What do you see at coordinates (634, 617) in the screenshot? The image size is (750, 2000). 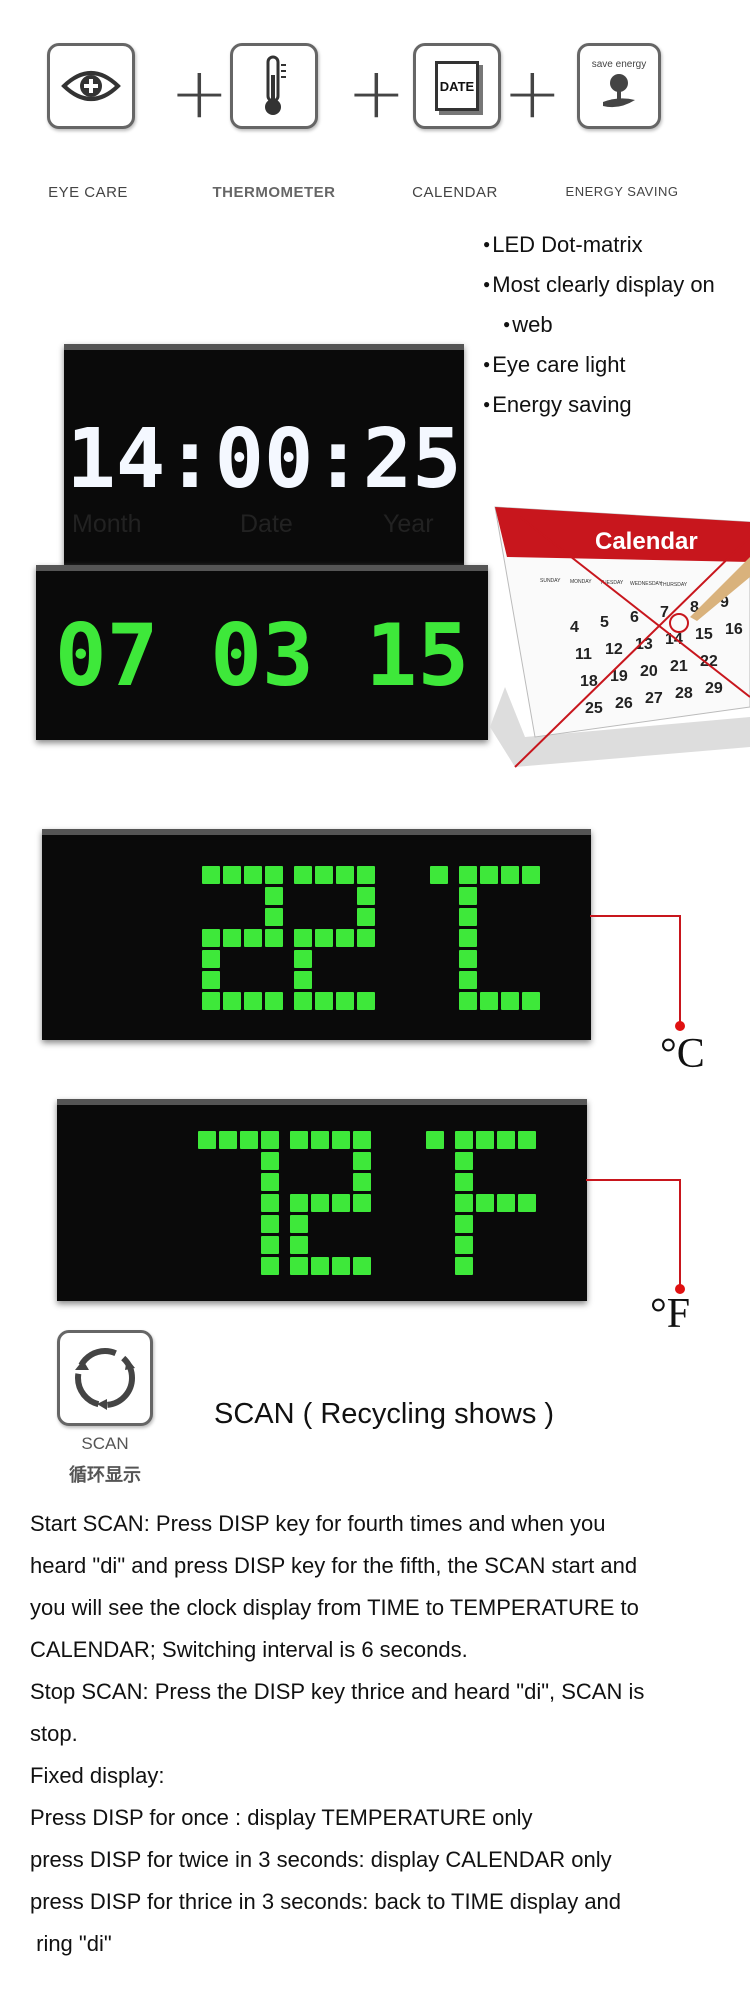 I see `calendar-day: 6` at bounding box center [634, 617].